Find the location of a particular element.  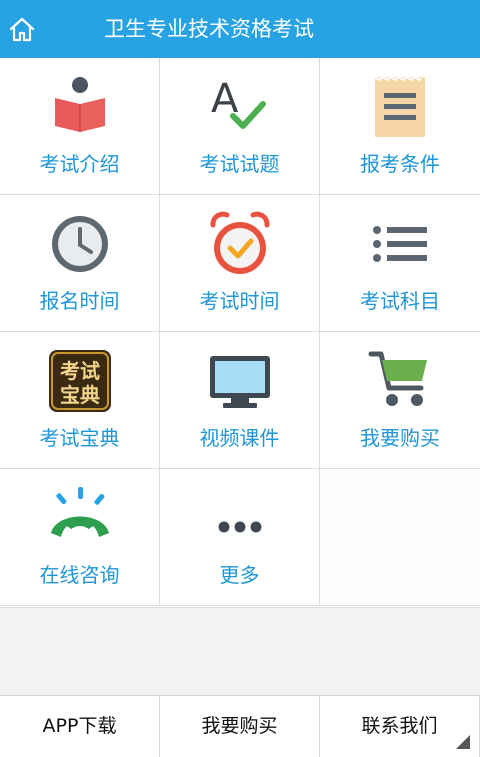

menu-item-requirements: 报考条件 is located at coordinates (400, 126).